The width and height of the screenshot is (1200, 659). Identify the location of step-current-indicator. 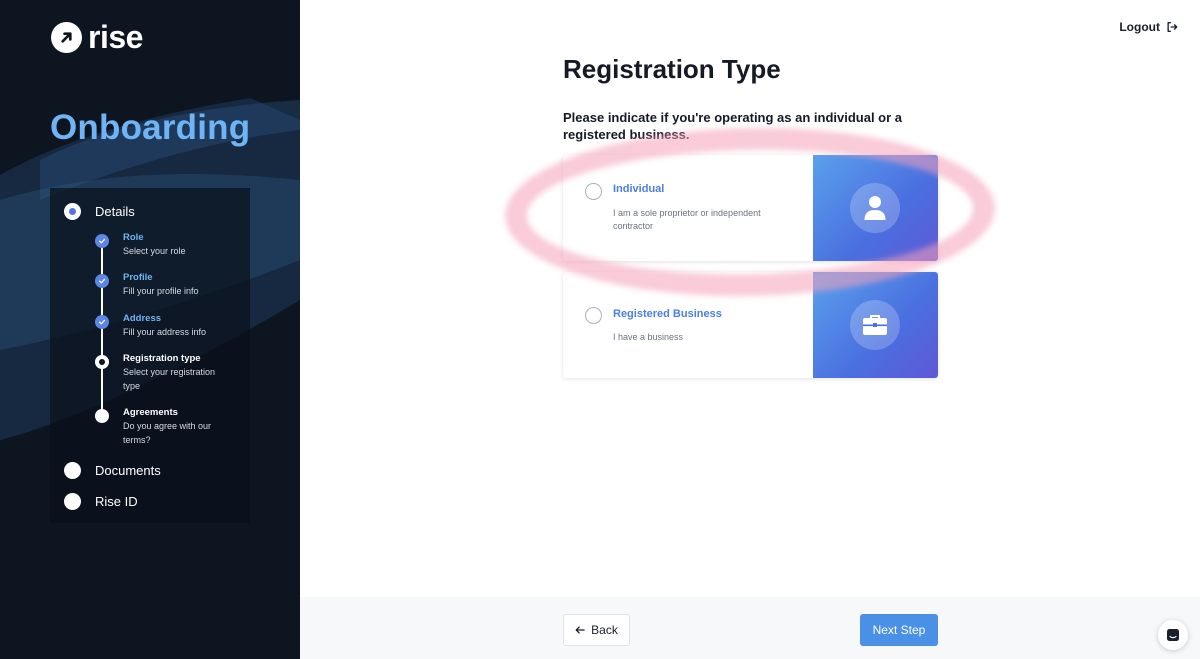
(72, 211).